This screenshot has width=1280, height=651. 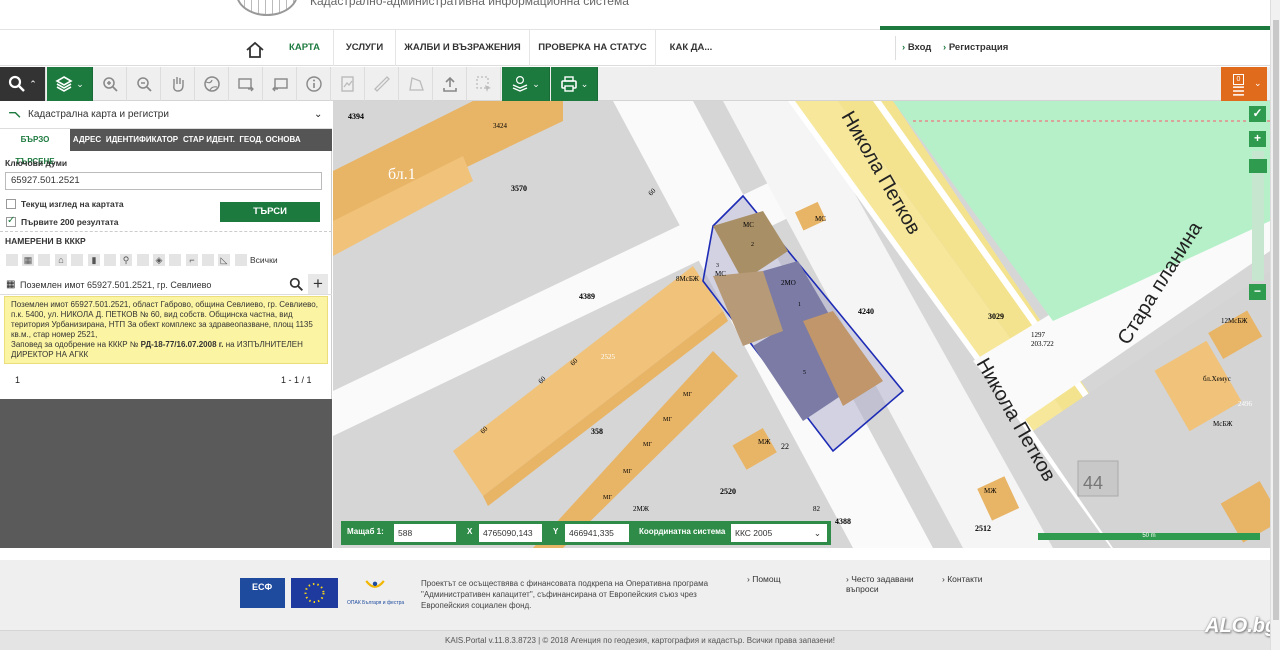 I want to click on garage-label: МГ, so click(x=687, y=395).